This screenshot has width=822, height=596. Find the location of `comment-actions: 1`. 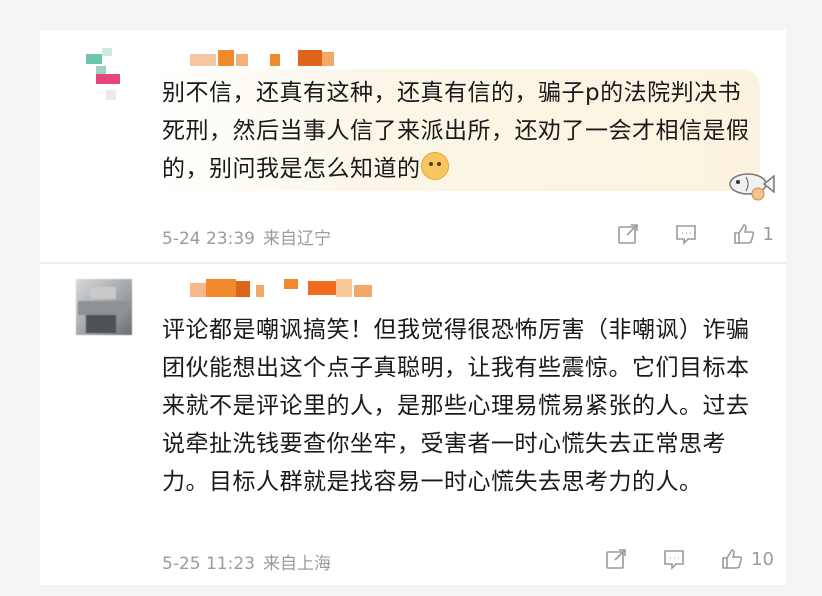

comment-actions: 1 is located at coordinates (678, 234).